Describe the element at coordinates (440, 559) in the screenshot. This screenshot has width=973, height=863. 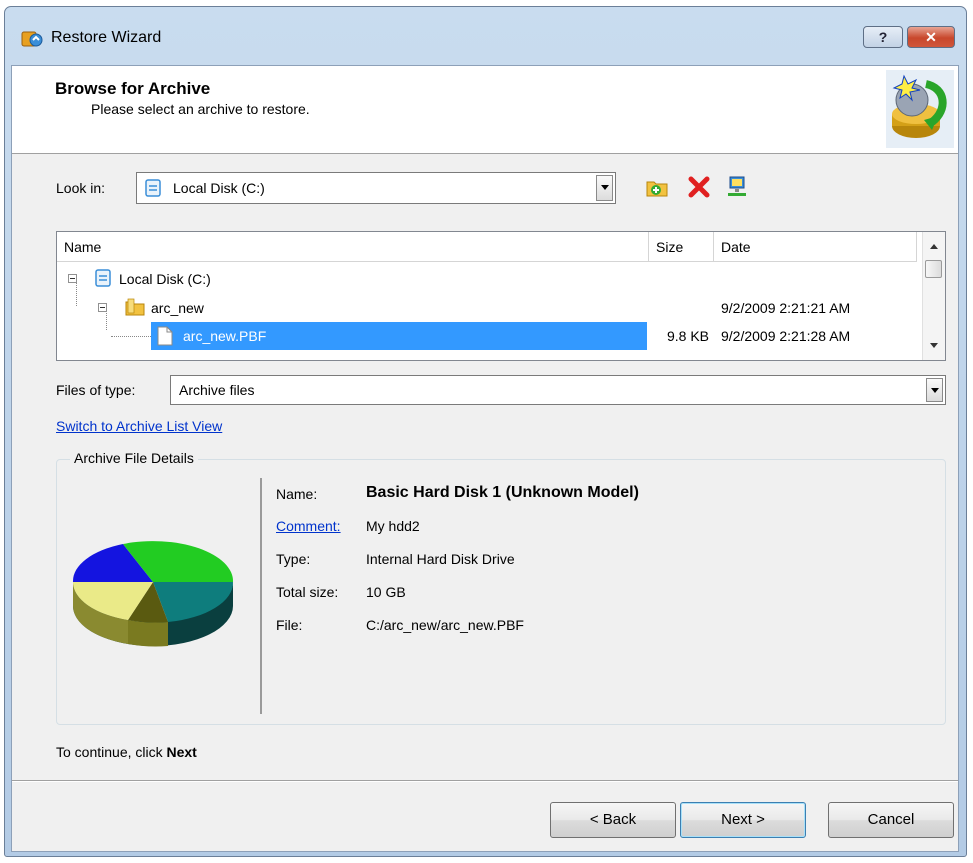
I see `detail-type-value: Internal Hard Disk Drive` at that location.